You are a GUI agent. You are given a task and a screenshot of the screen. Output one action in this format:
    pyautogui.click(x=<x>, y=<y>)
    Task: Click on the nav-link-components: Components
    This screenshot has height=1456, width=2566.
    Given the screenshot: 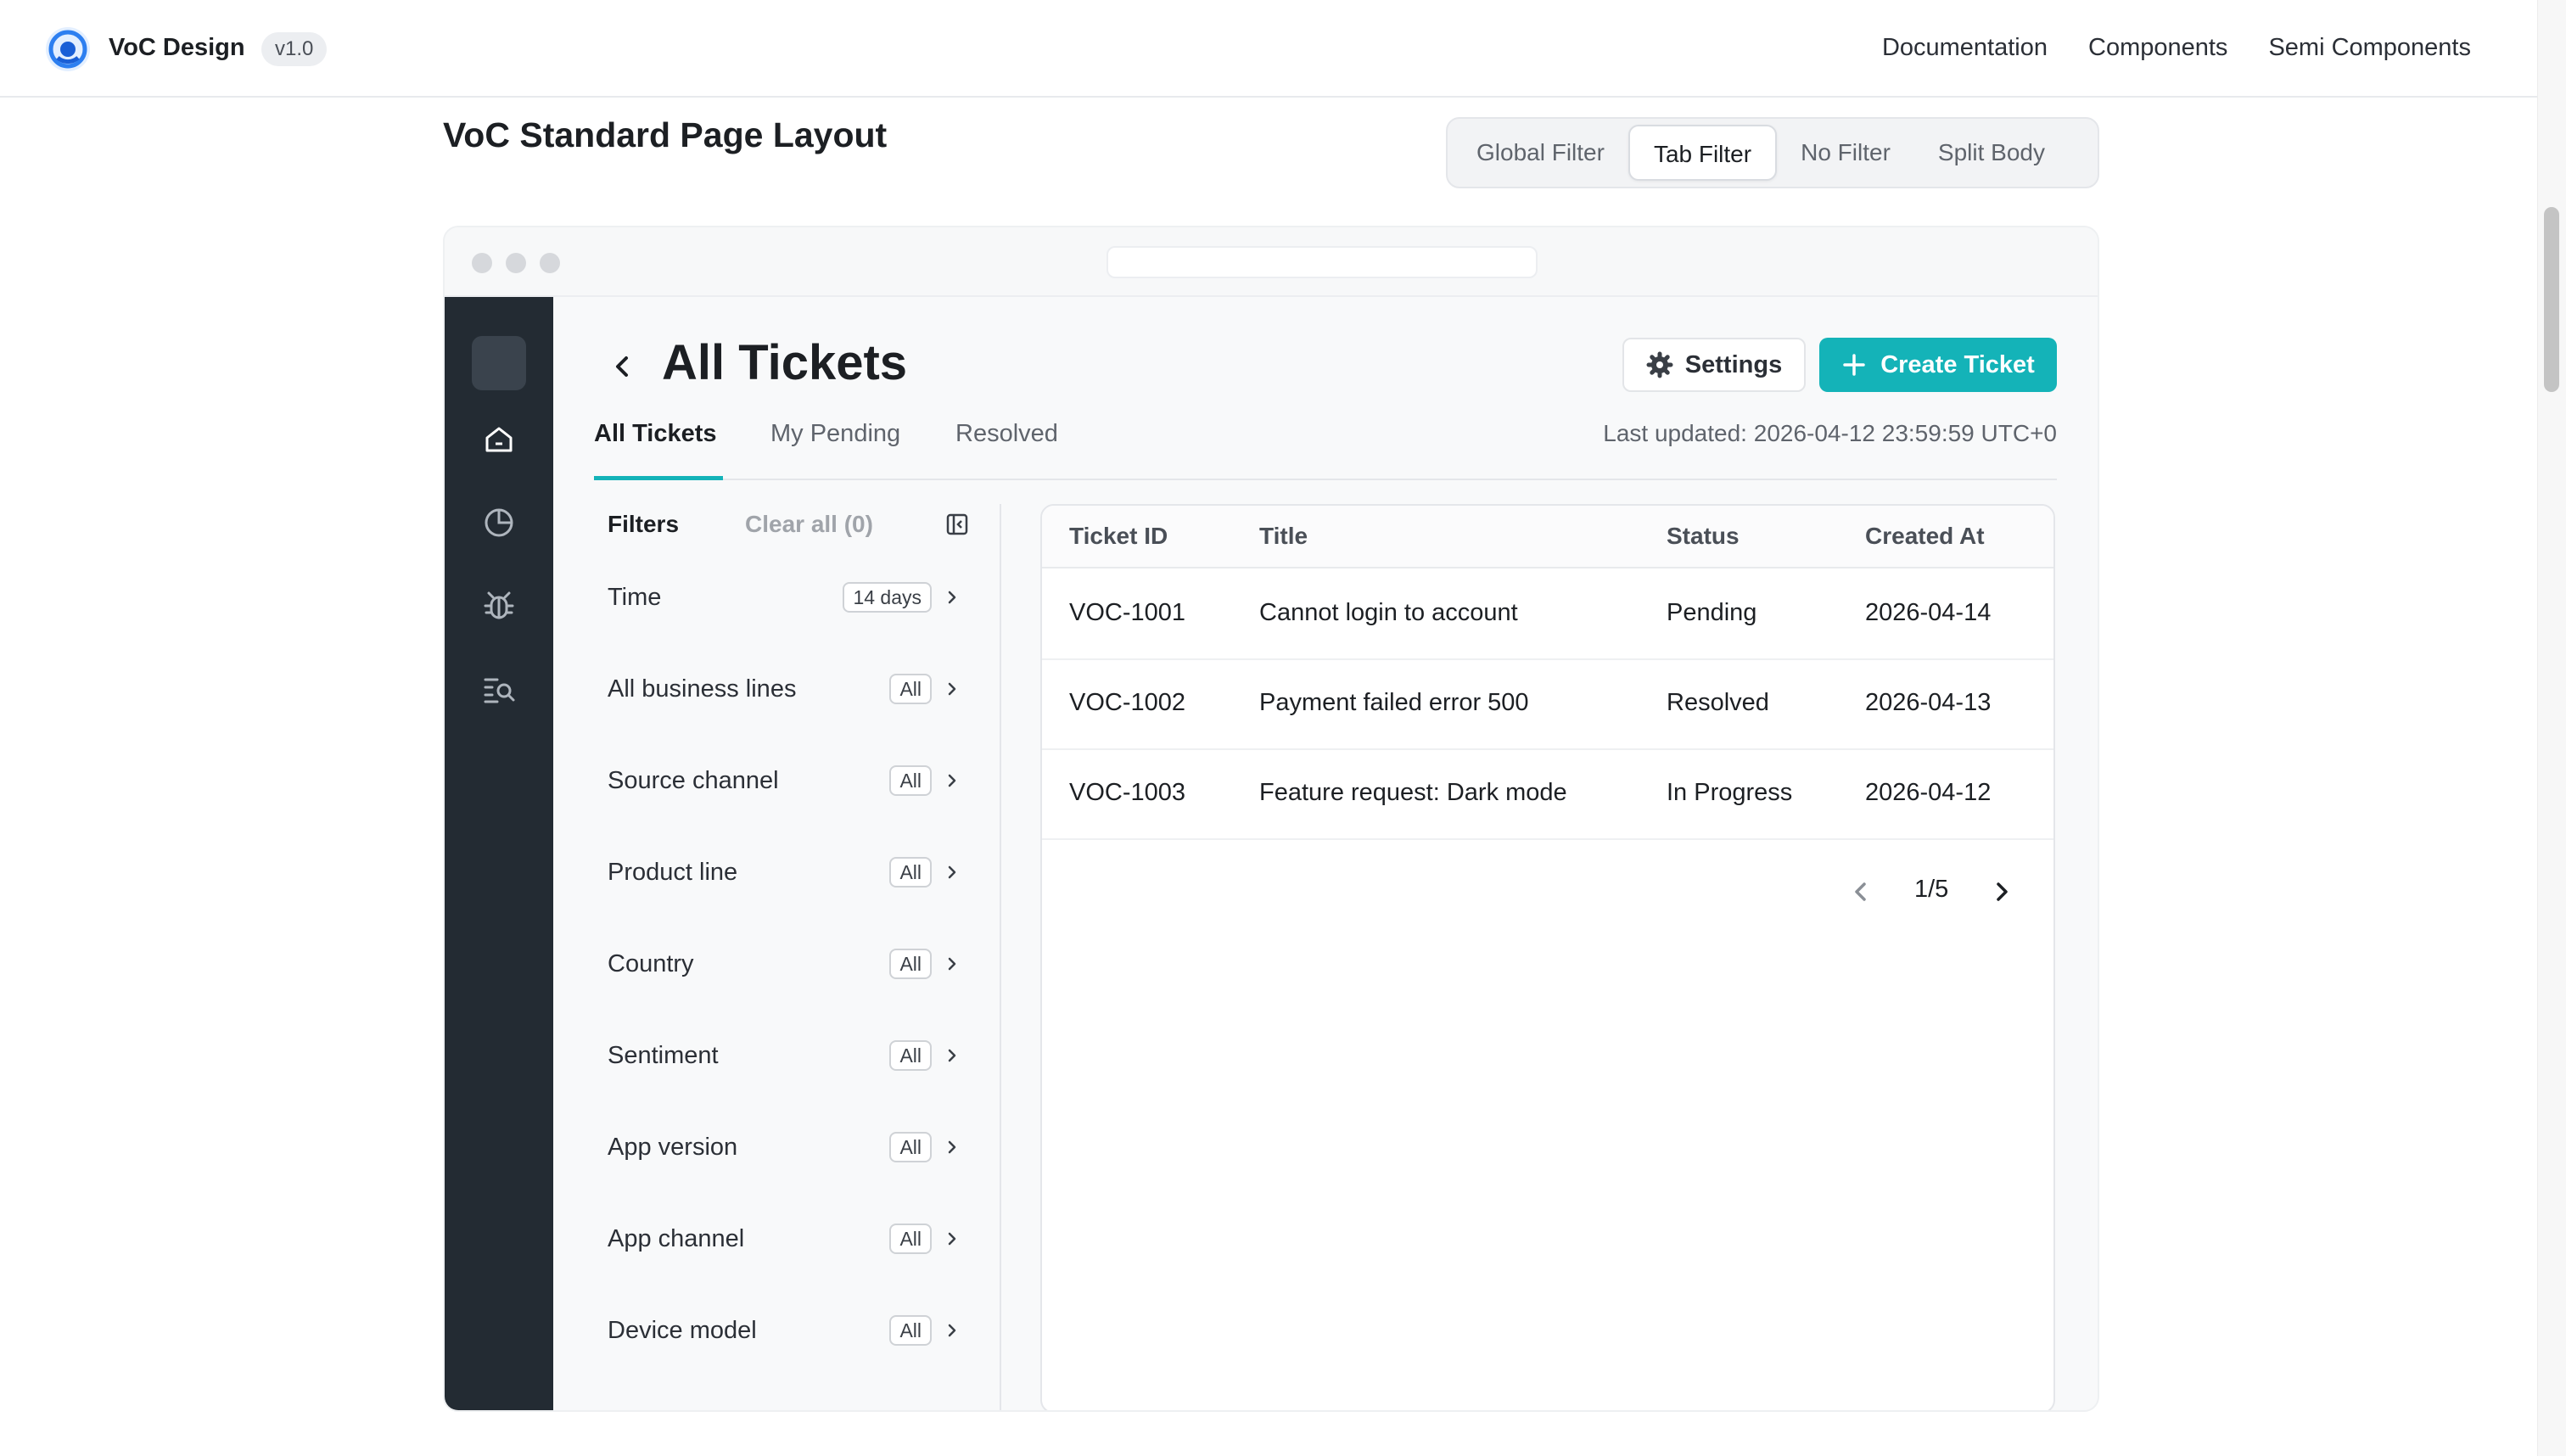 What is the action you would take?
    pyautogui.click(x=2157, y=48)
    